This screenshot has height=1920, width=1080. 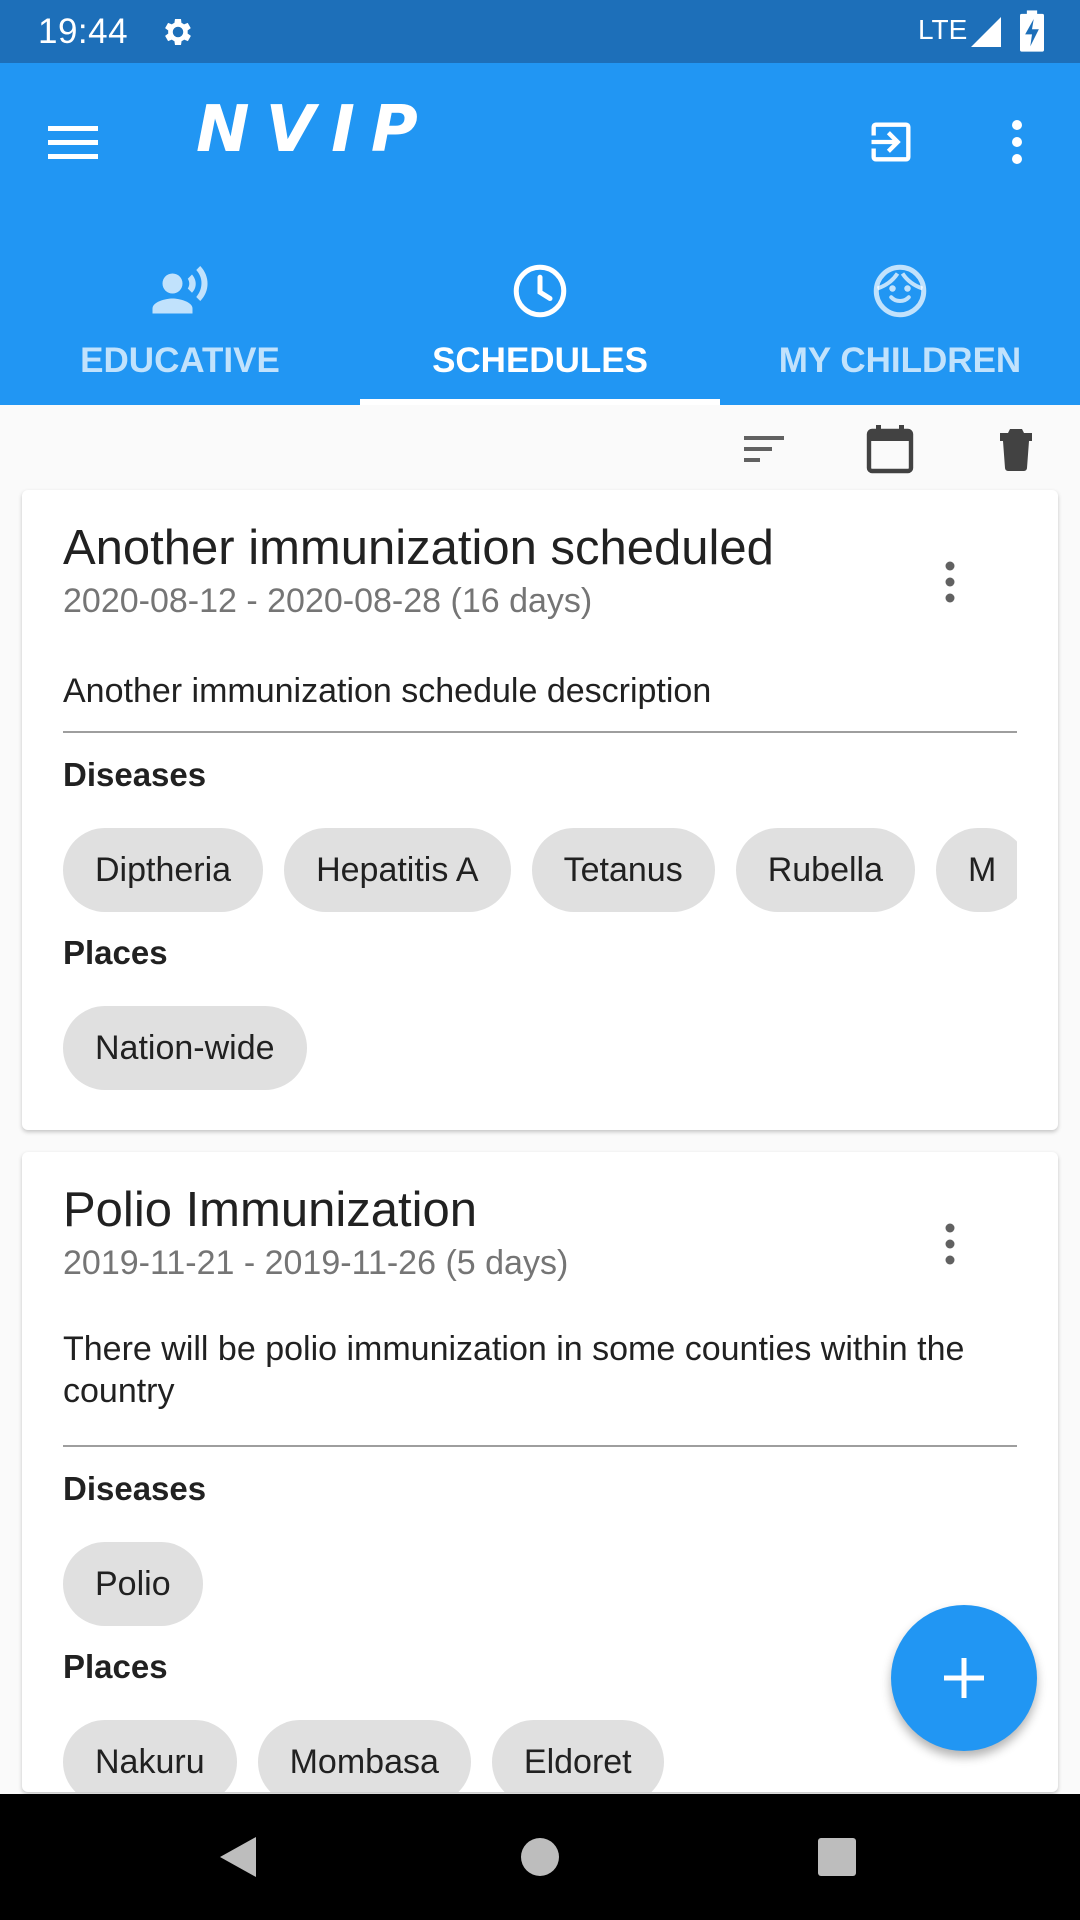 I want to click on child-face-icon, so click(x=900, y=291).